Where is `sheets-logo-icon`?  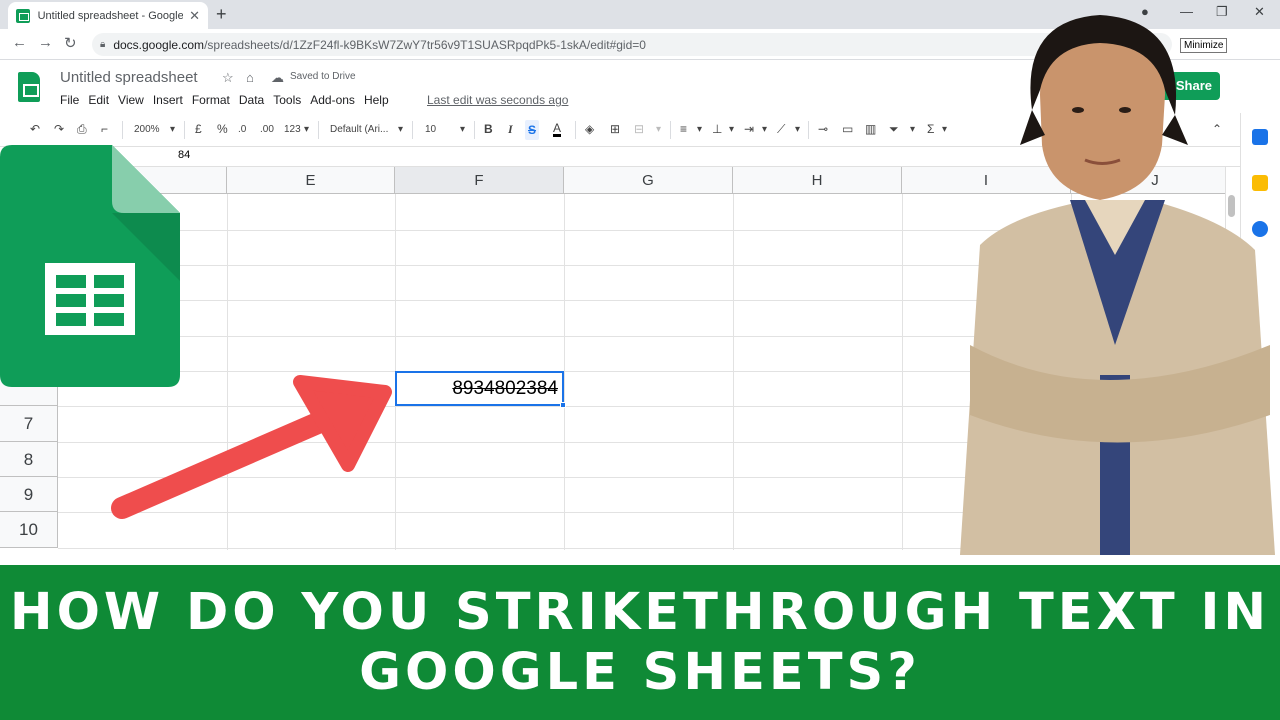
sheets-logo-icon is located at coordinates (29, 87).